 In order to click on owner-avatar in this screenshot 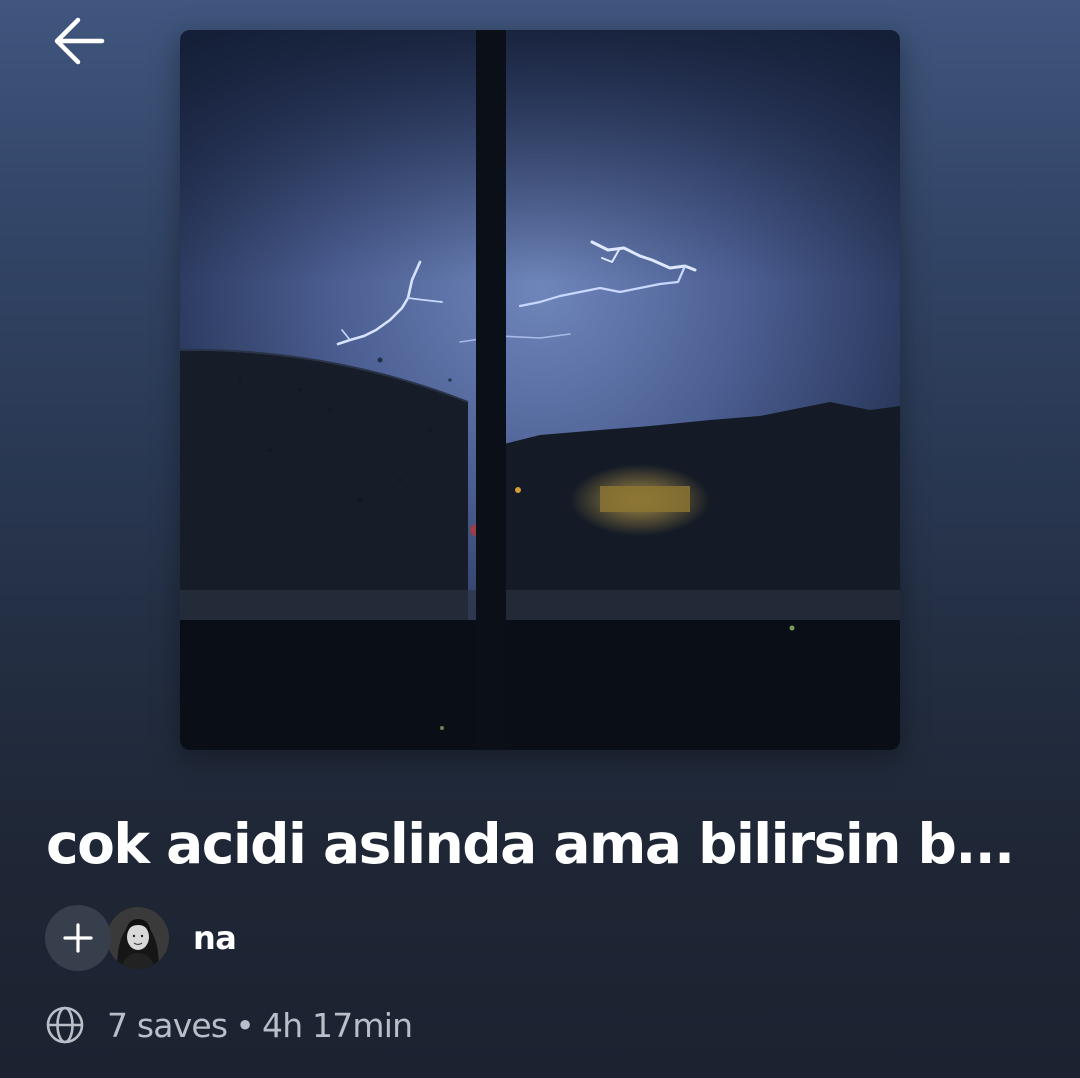, I will do `click(138, 938)`.